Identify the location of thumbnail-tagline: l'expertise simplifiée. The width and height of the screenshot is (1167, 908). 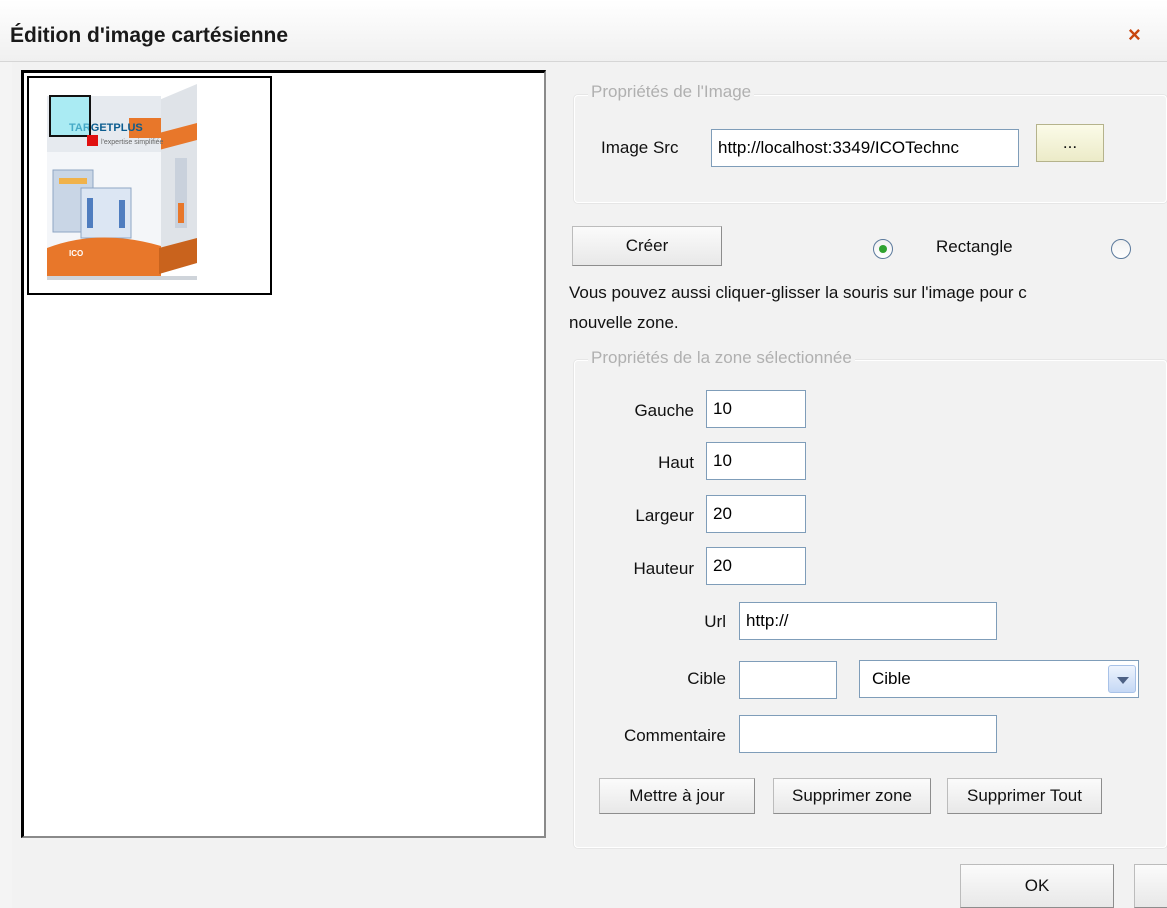
(132, 142).